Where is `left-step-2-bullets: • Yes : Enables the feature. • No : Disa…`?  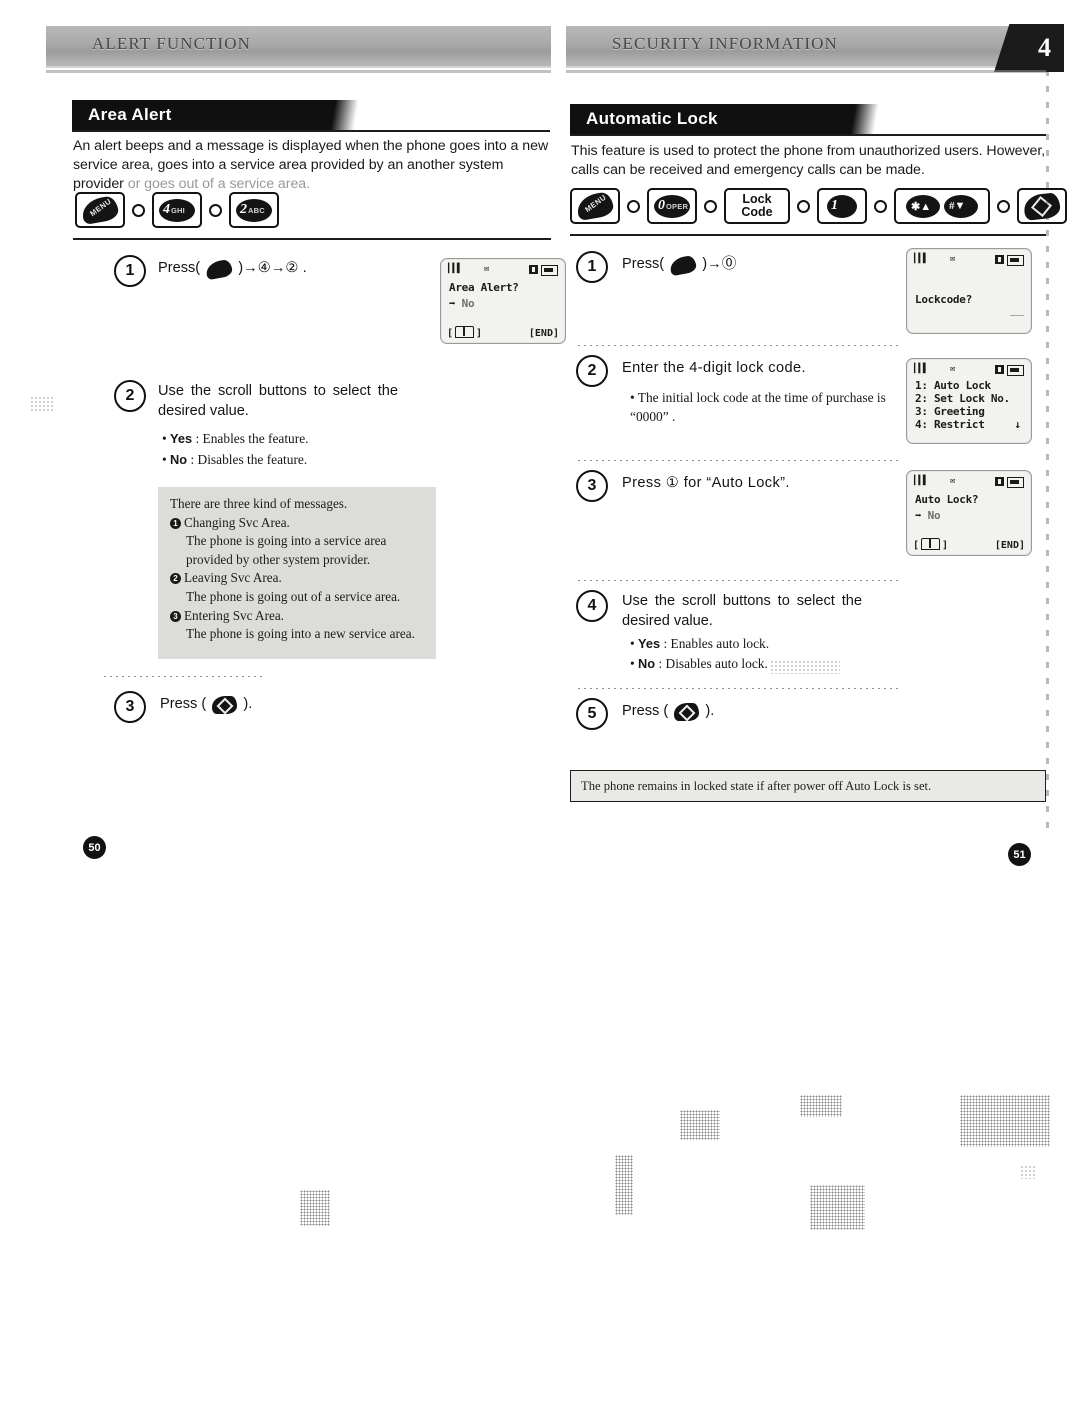 left-step-2-bullets: • Yes : Enables the feature. • No : Disa… is located at coordinates (292, 449).